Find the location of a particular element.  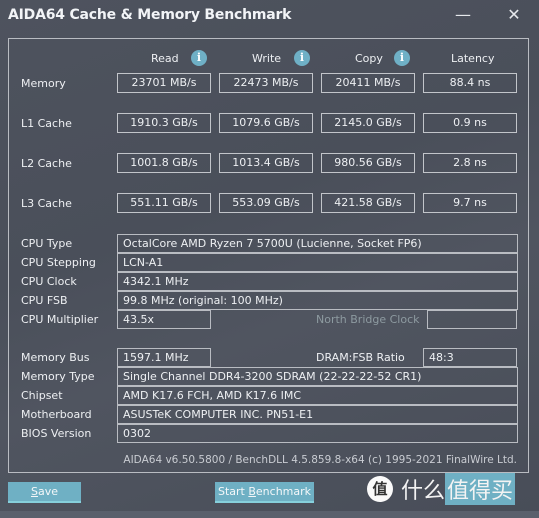

memory-write-value: 22473 MB/s is located at coordinates (266, 83).